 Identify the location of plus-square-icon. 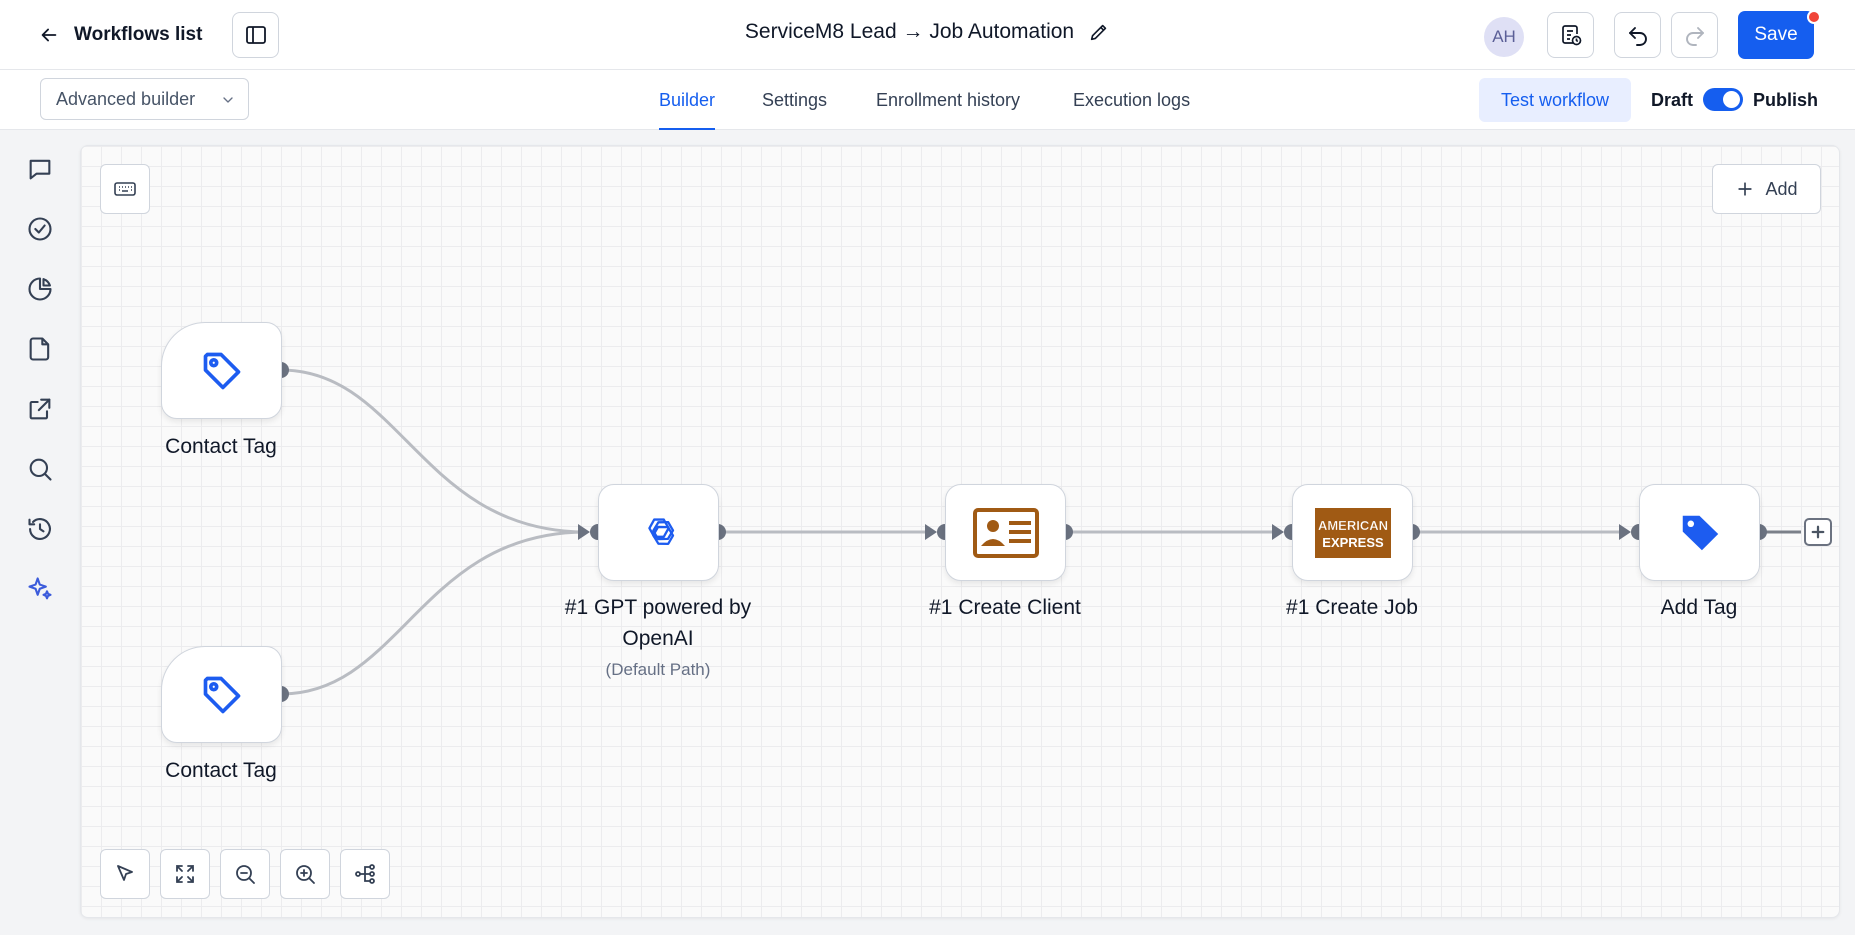
(1818, 532).